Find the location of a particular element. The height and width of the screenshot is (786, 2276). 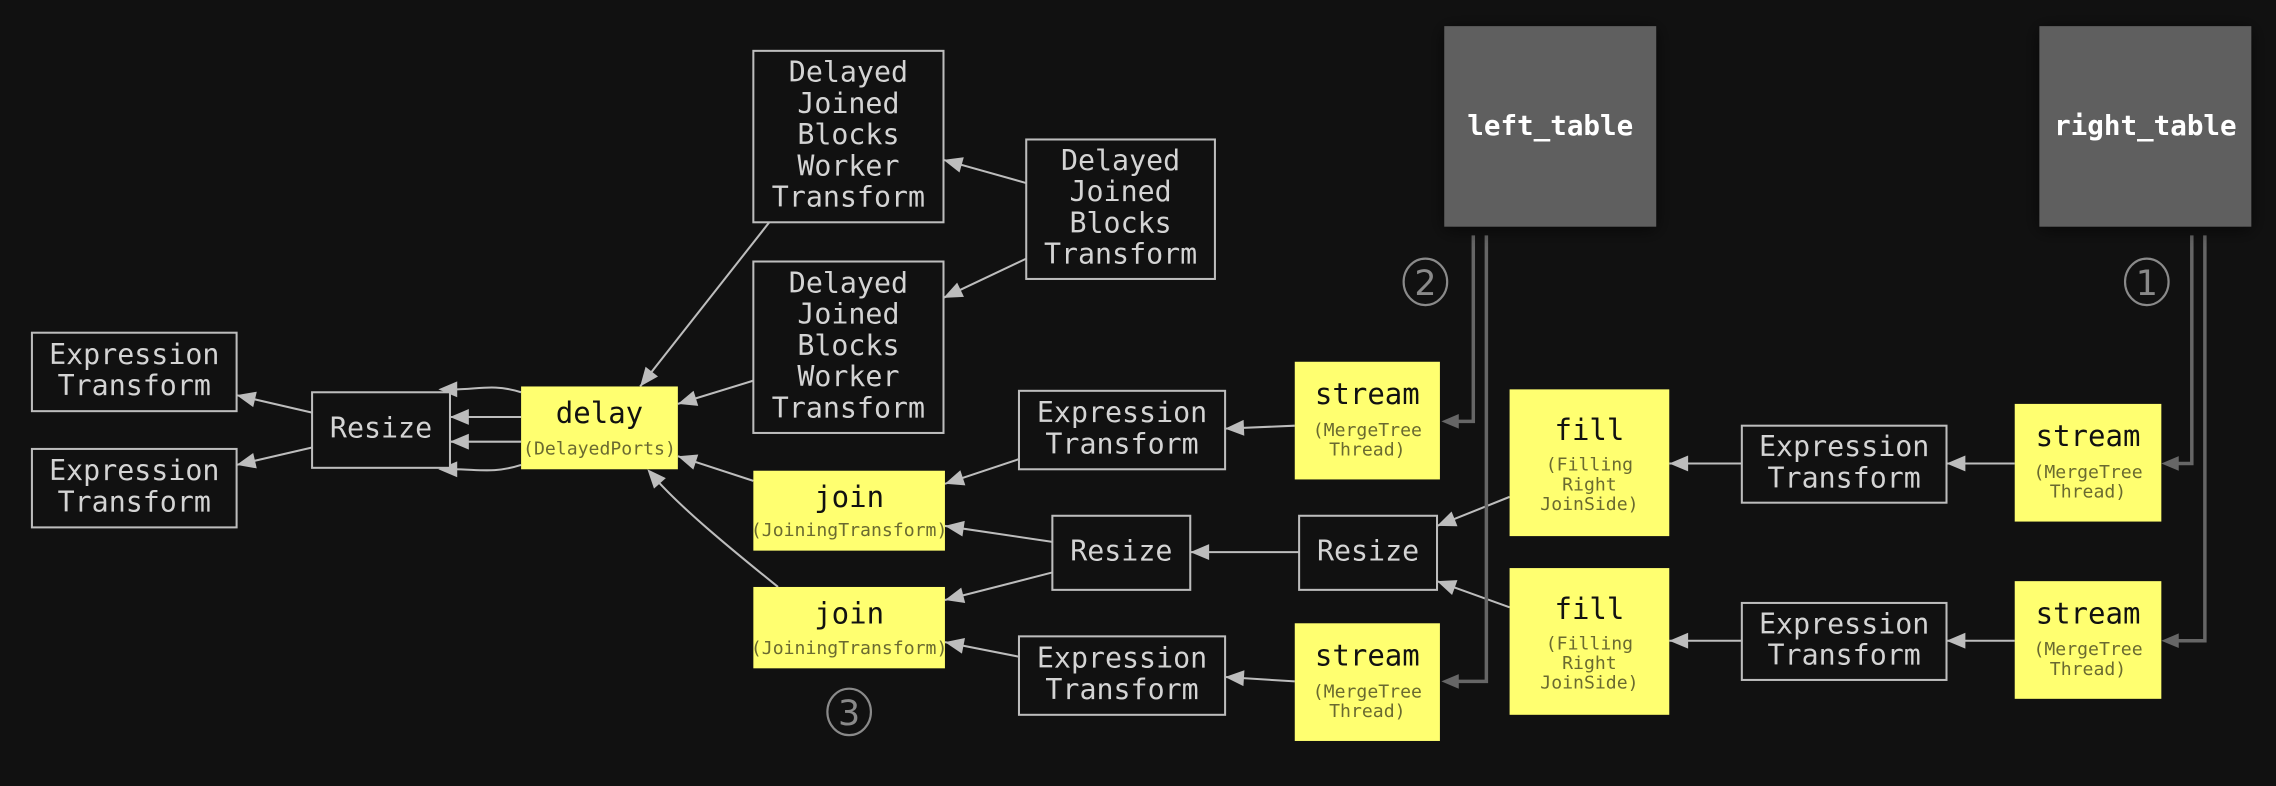

node-stream-right-2: stream (MergeTreeThread) is located at coordinates (2088, 640).